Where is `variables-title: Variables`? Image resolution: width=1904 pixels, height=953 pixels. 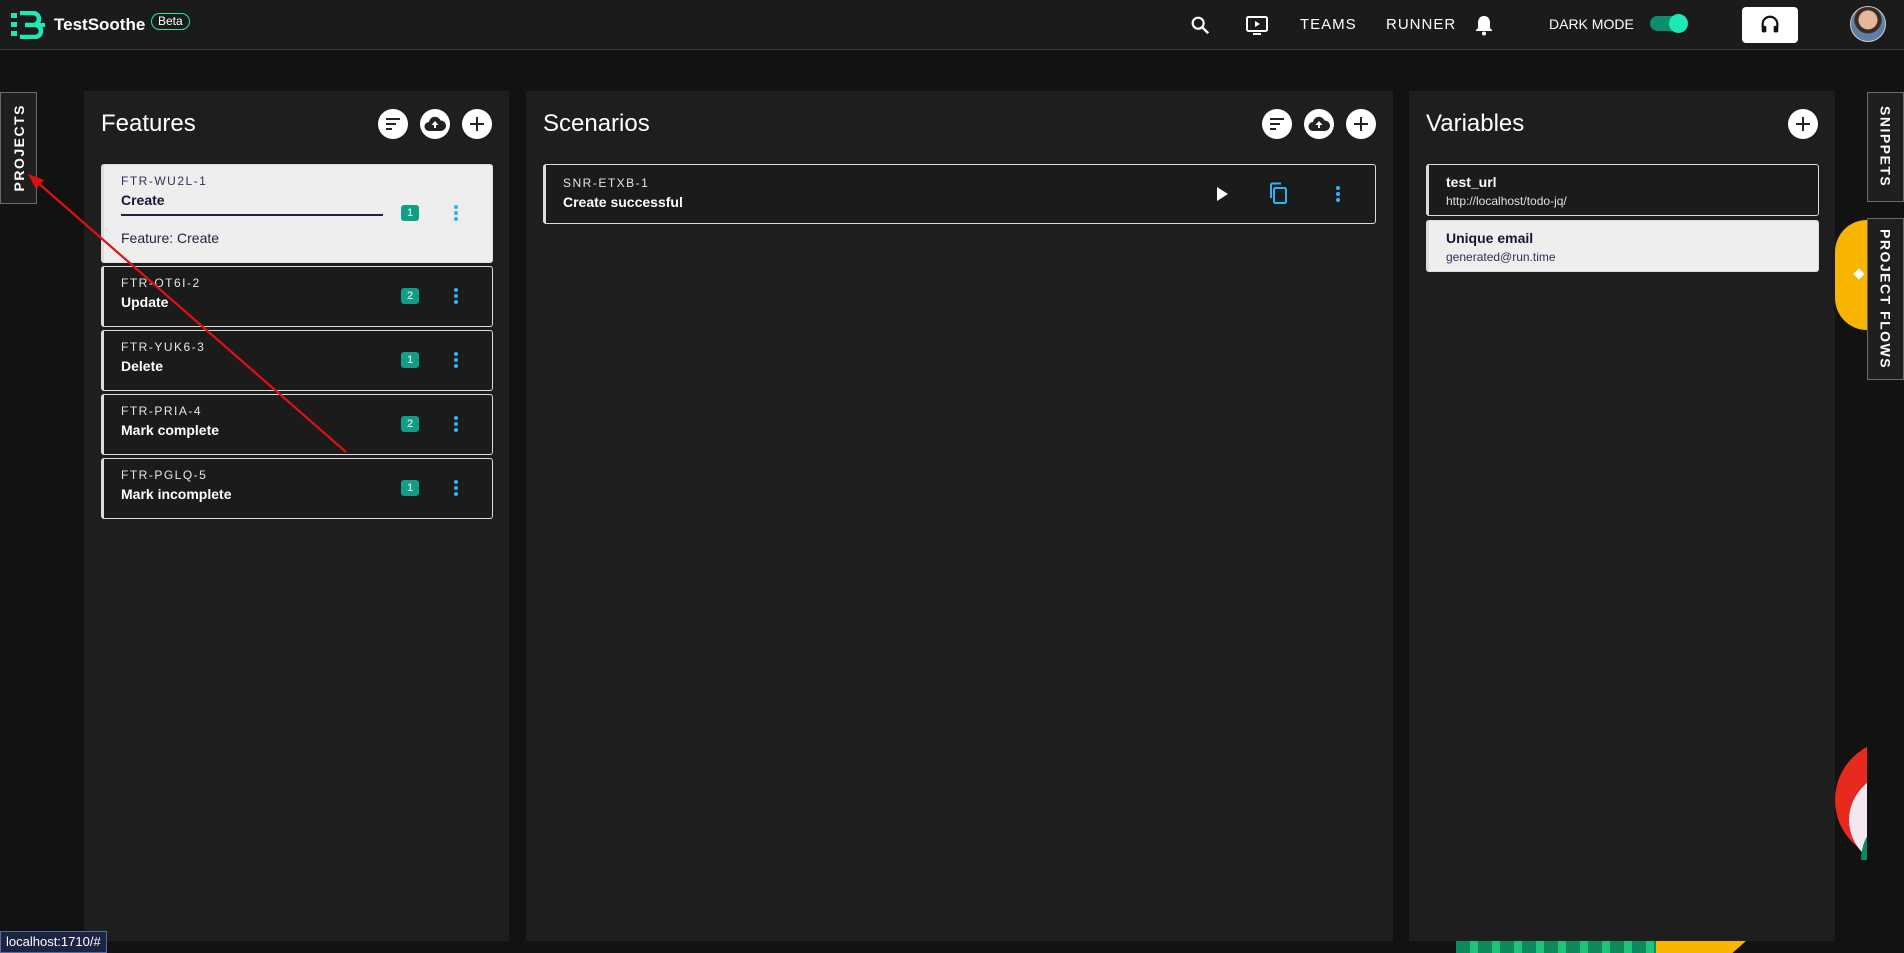
variables-title: Variables is located at coordinates (1475, 123).